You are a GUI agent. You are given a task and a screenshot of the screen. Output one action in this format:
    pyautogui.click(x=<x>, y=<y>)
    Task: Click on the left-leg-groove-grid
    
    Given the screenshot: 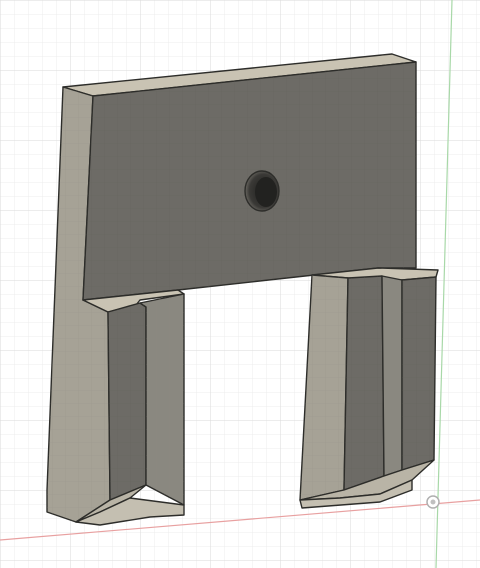 What is the action you would take?
    pyautogui.click(x=162, y=399)
    